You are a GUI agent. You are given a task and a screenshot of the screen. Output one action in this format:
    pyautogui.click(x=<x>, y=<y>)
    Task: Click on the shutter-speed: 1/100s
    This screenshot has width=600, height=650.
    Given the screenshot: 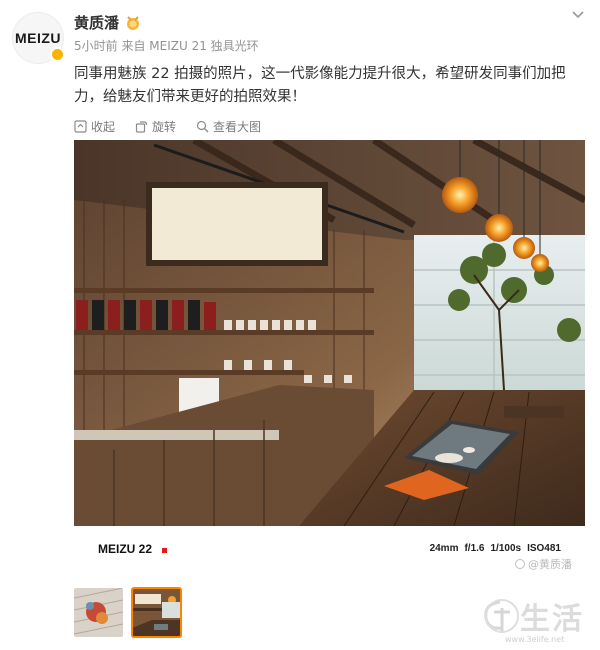 What is the action you would take?
    pyautogui.click(x=506, y=548)
    